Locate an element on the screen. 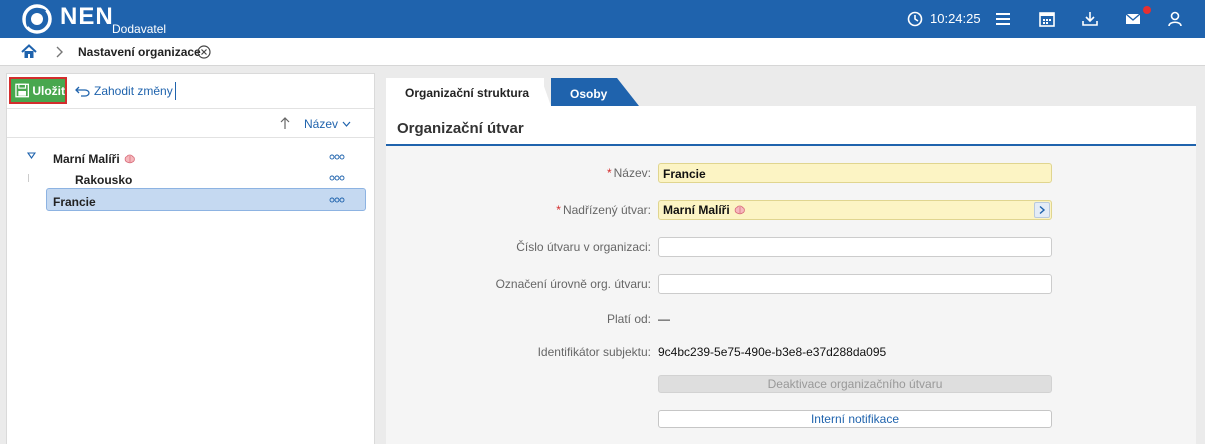 The width and height of the screenshot is (1205, 444). parent-unit-field: Marní Malíři is located at coordinates (855, 210).